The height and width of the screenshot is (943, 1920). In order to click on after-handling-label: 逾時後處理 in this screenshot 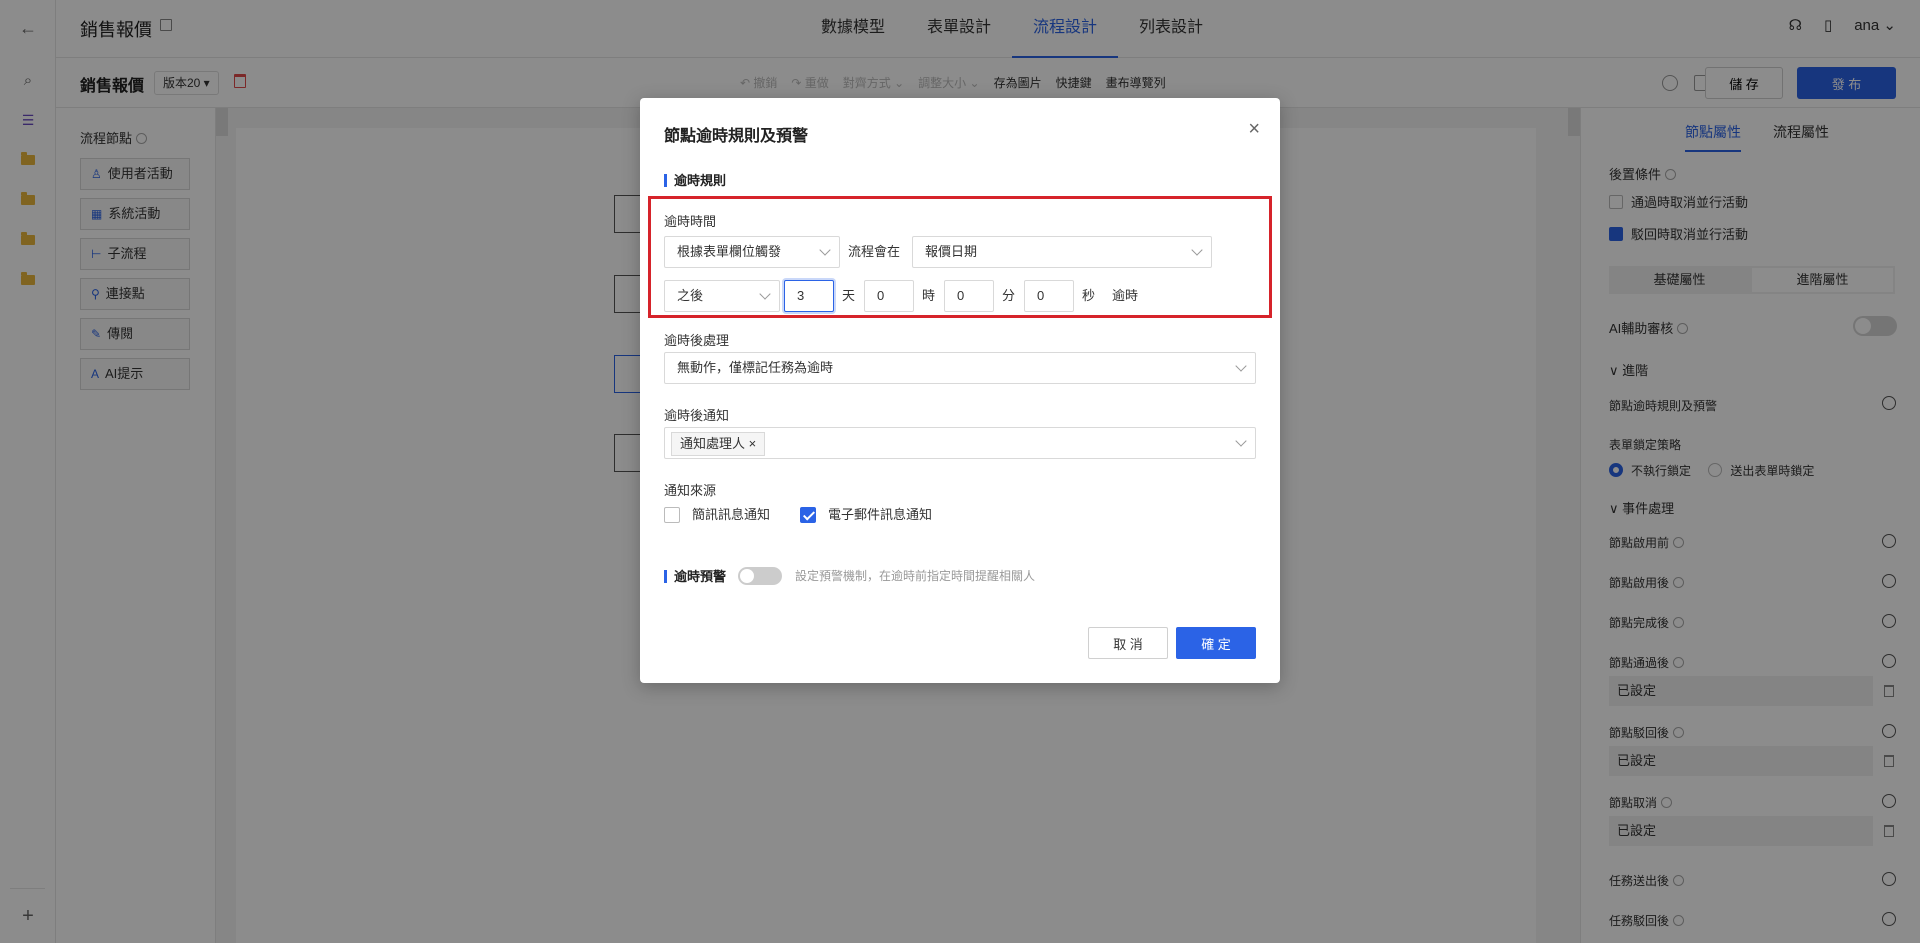, I will do `click(697, 340)`.